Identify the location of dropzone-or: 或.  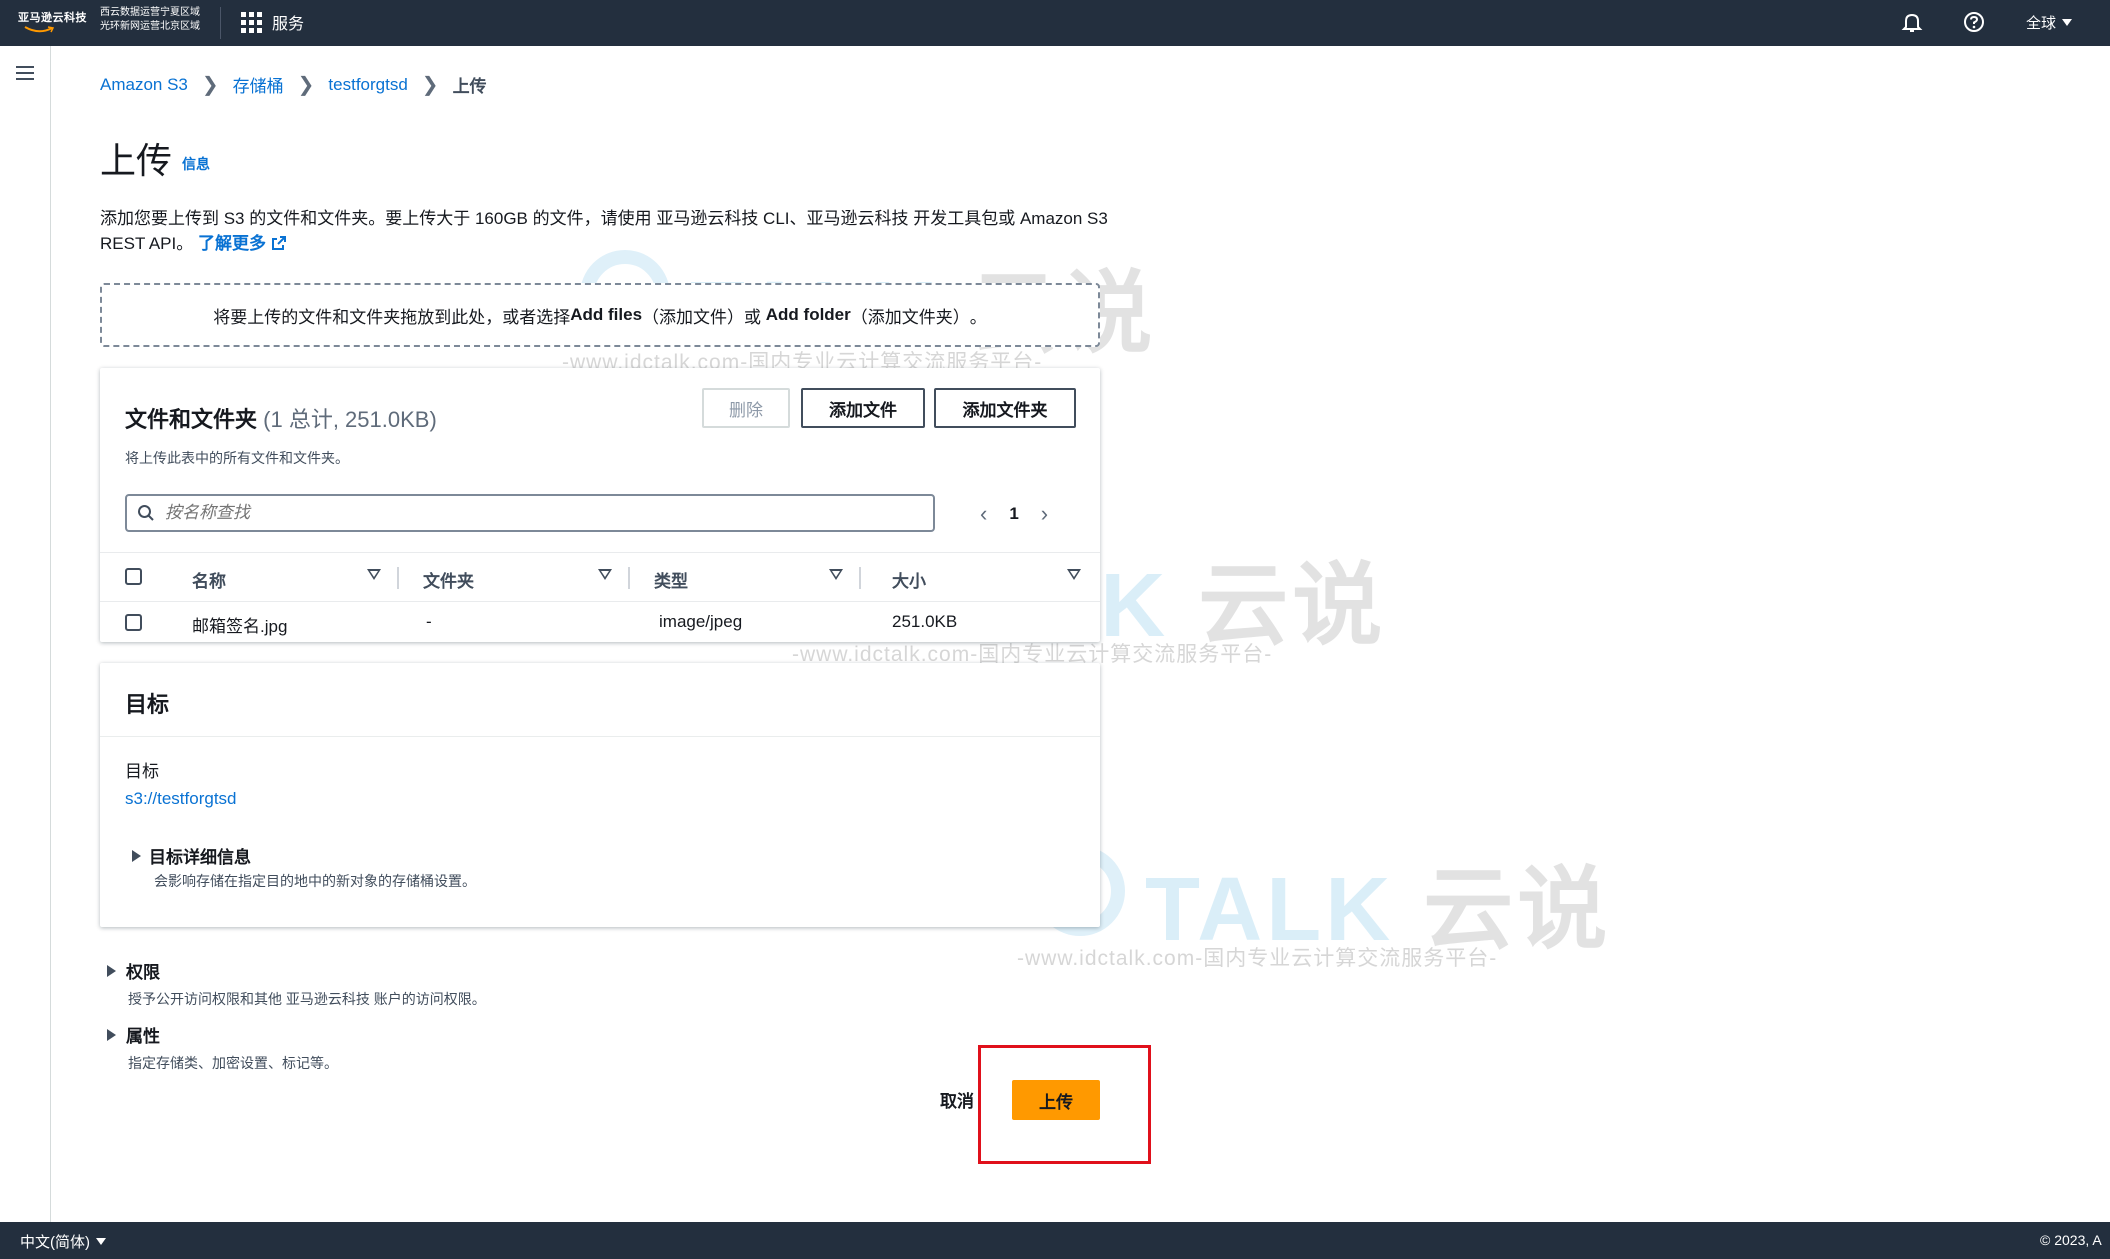
(753, 317).